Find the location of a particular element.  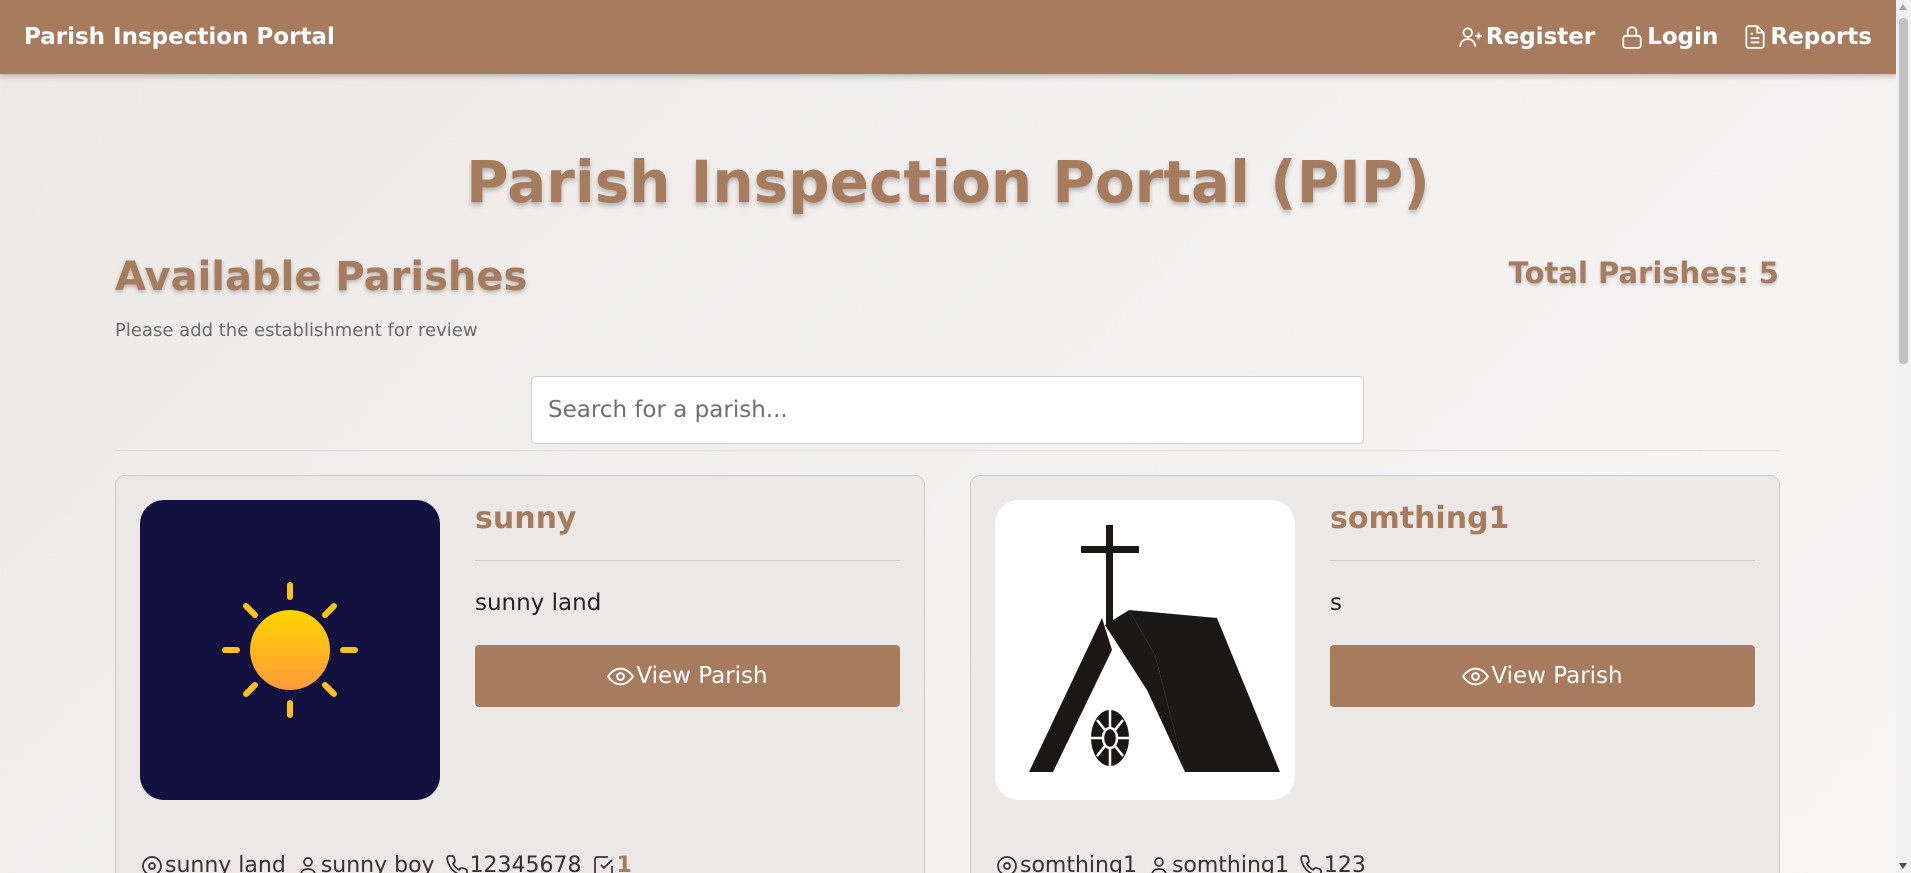

parish-meta: sunny land sunny boy 12345678 1 is located at coordinates (386, 863).